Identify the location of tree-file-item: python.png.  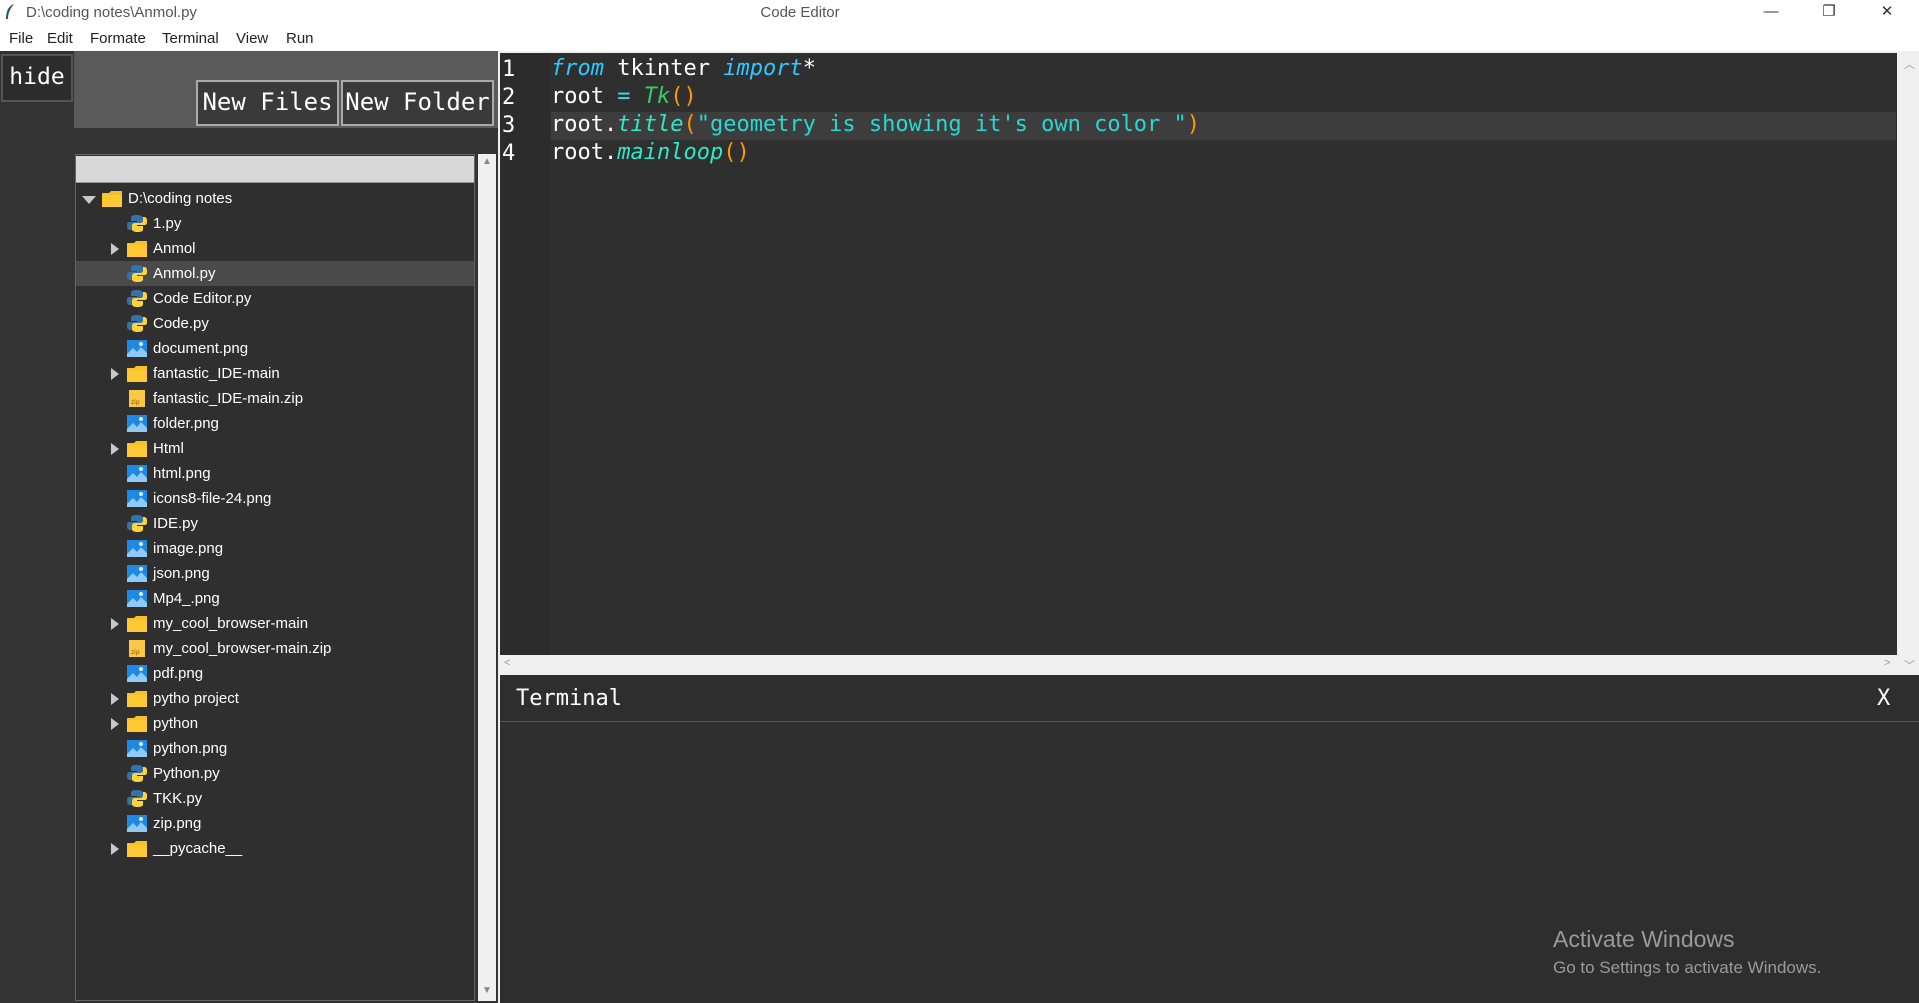
(275, 748).